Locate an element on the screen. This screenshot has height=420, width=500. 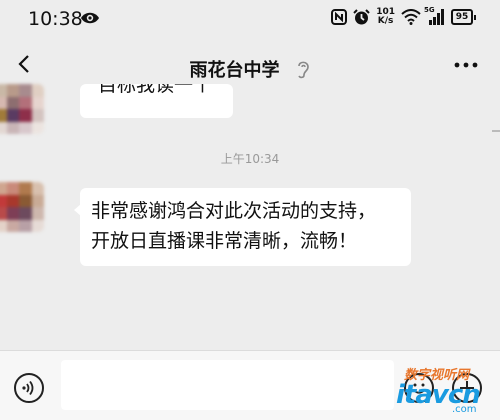
chat-title-wrap: 雨花台中学 is located at coordinates (250, 69).